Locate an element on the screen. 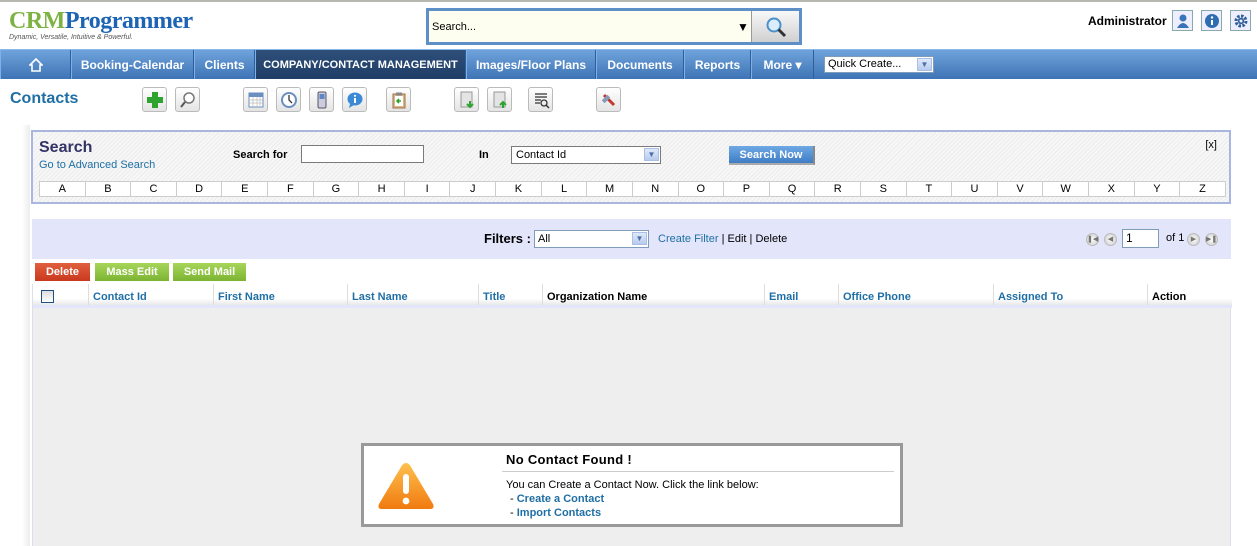  column-email: Email is located at coordinates (802, 294).